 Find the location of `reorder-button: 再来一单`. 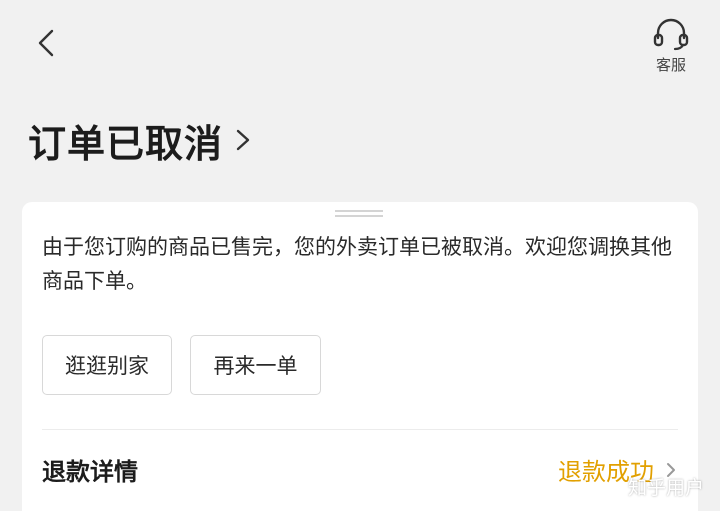

reorder-button: 再来一单 is located at coordinates (255, 365).